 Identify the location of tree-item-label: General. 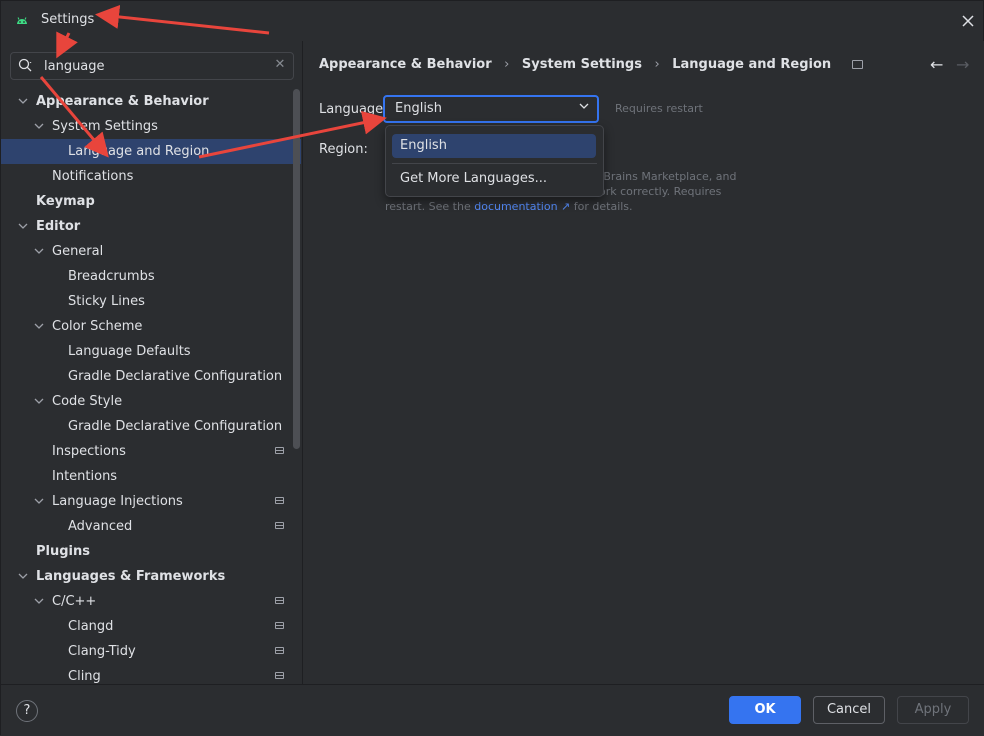
(78, 251).